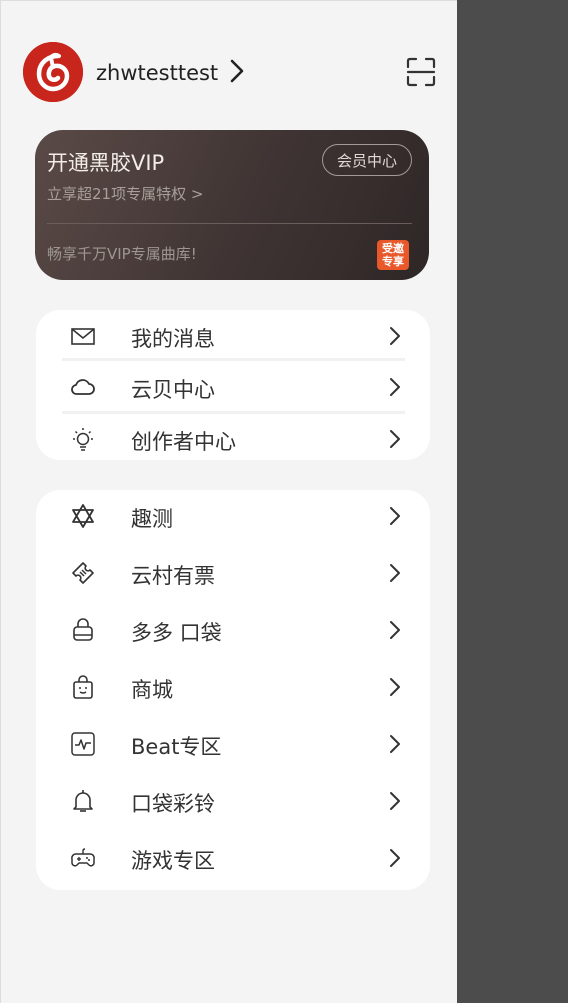 The image size is (568, 1003). Describe the element at coordinates (83, 336) in the screenshot. I see `mail-icon` at that location.